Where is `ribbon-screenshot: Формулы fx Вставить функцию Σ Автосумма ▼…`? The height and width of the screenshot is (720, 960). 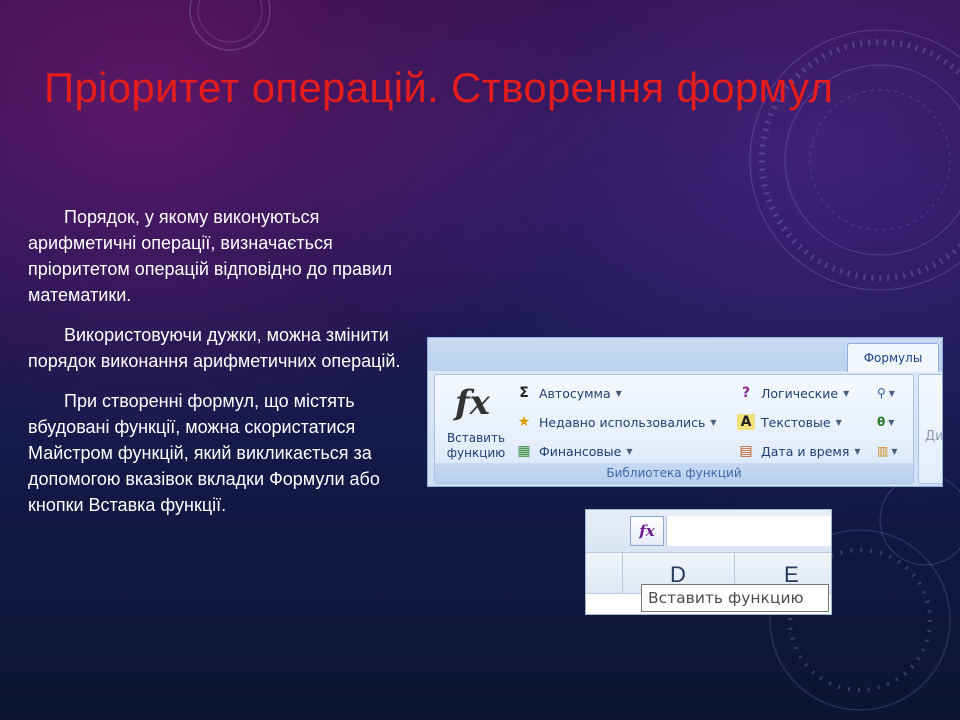
ribbon-screenshot: Формулы fx Вставить функцию Σ Автосумма ▼… is located at coordinates (685, 412).